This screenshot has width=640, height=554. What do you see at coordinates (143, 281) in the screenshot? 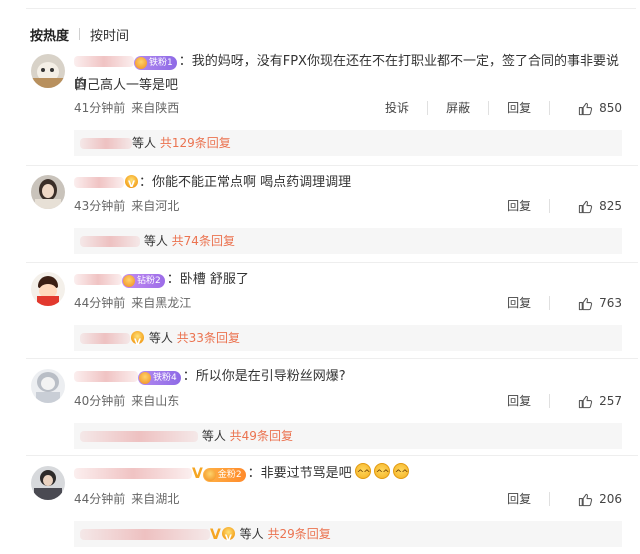
I see `fan-badge: 钻粉2` at bounding box center [143, 281].